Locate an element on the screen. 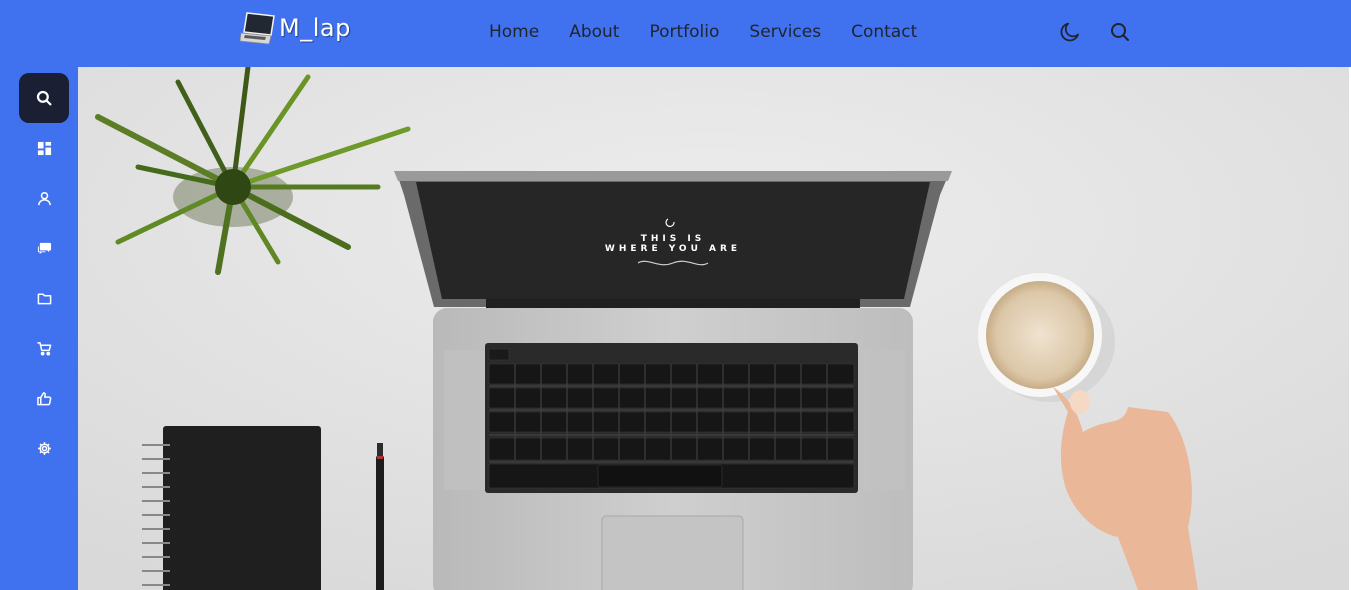 Image resolution: width=1351 pixels, height=590 pixels. screen-text-2: WHERE YOU ARE is located at coordinates (673, 249).